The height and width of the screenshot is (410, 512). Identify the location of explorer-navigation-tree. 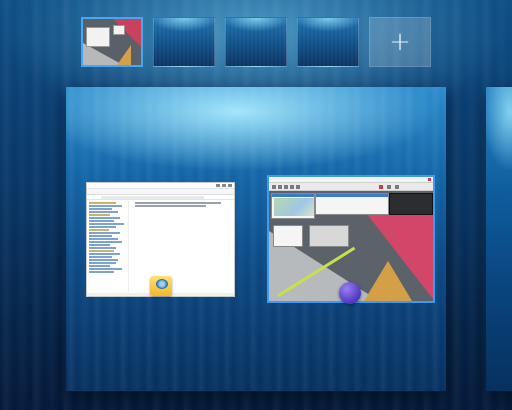
(109, 246).